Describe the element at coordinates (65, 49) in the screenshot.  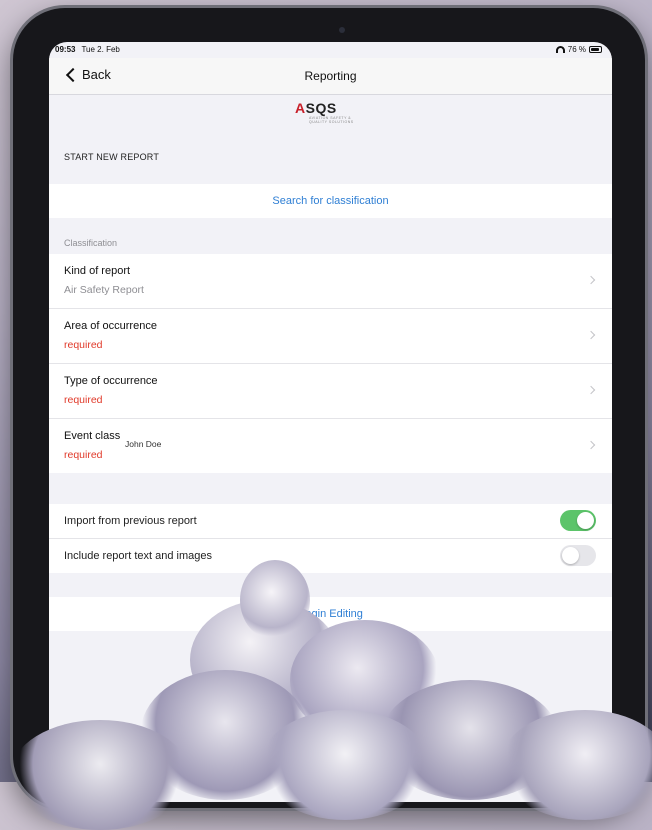
I see `status-time: 09:53` at that location.